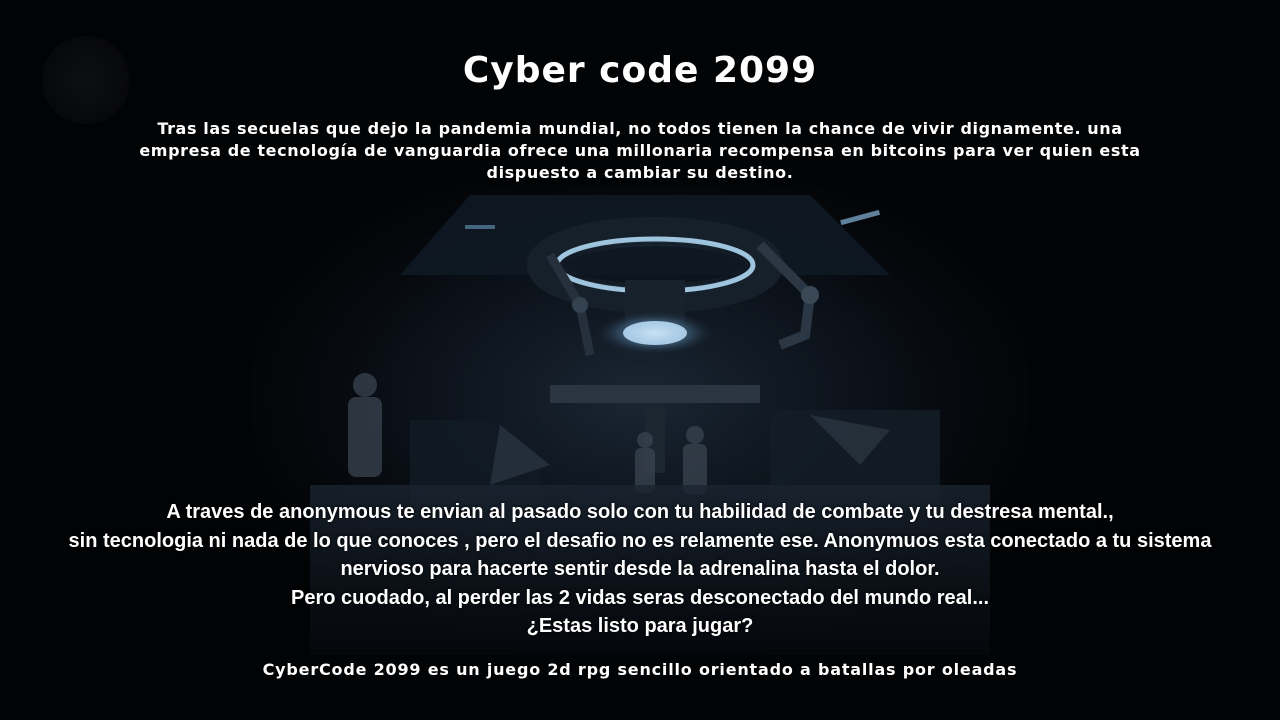 The width and height of the screenshot is (1280, 720). I want to click on story-question: ¿Estas listo para jugar?, so click(640, 626).